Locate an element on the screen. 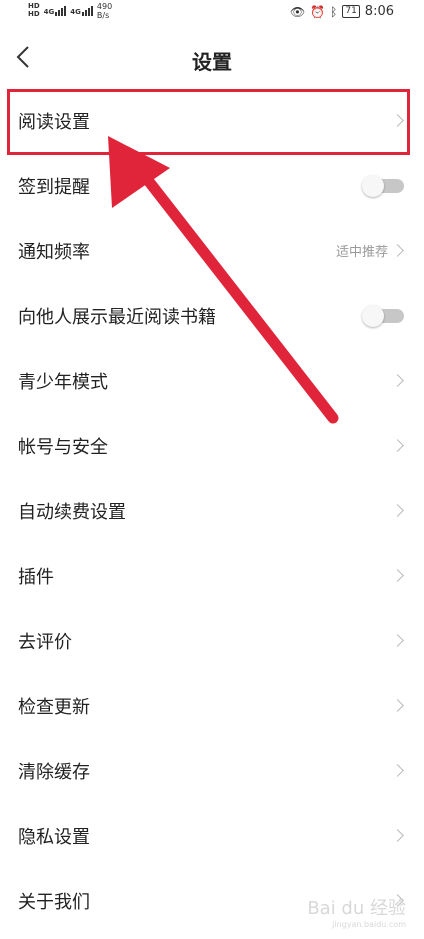 The width and height of the screenshot is (424, 939). battery-icon: 71 is located at coordinates (351, 11).